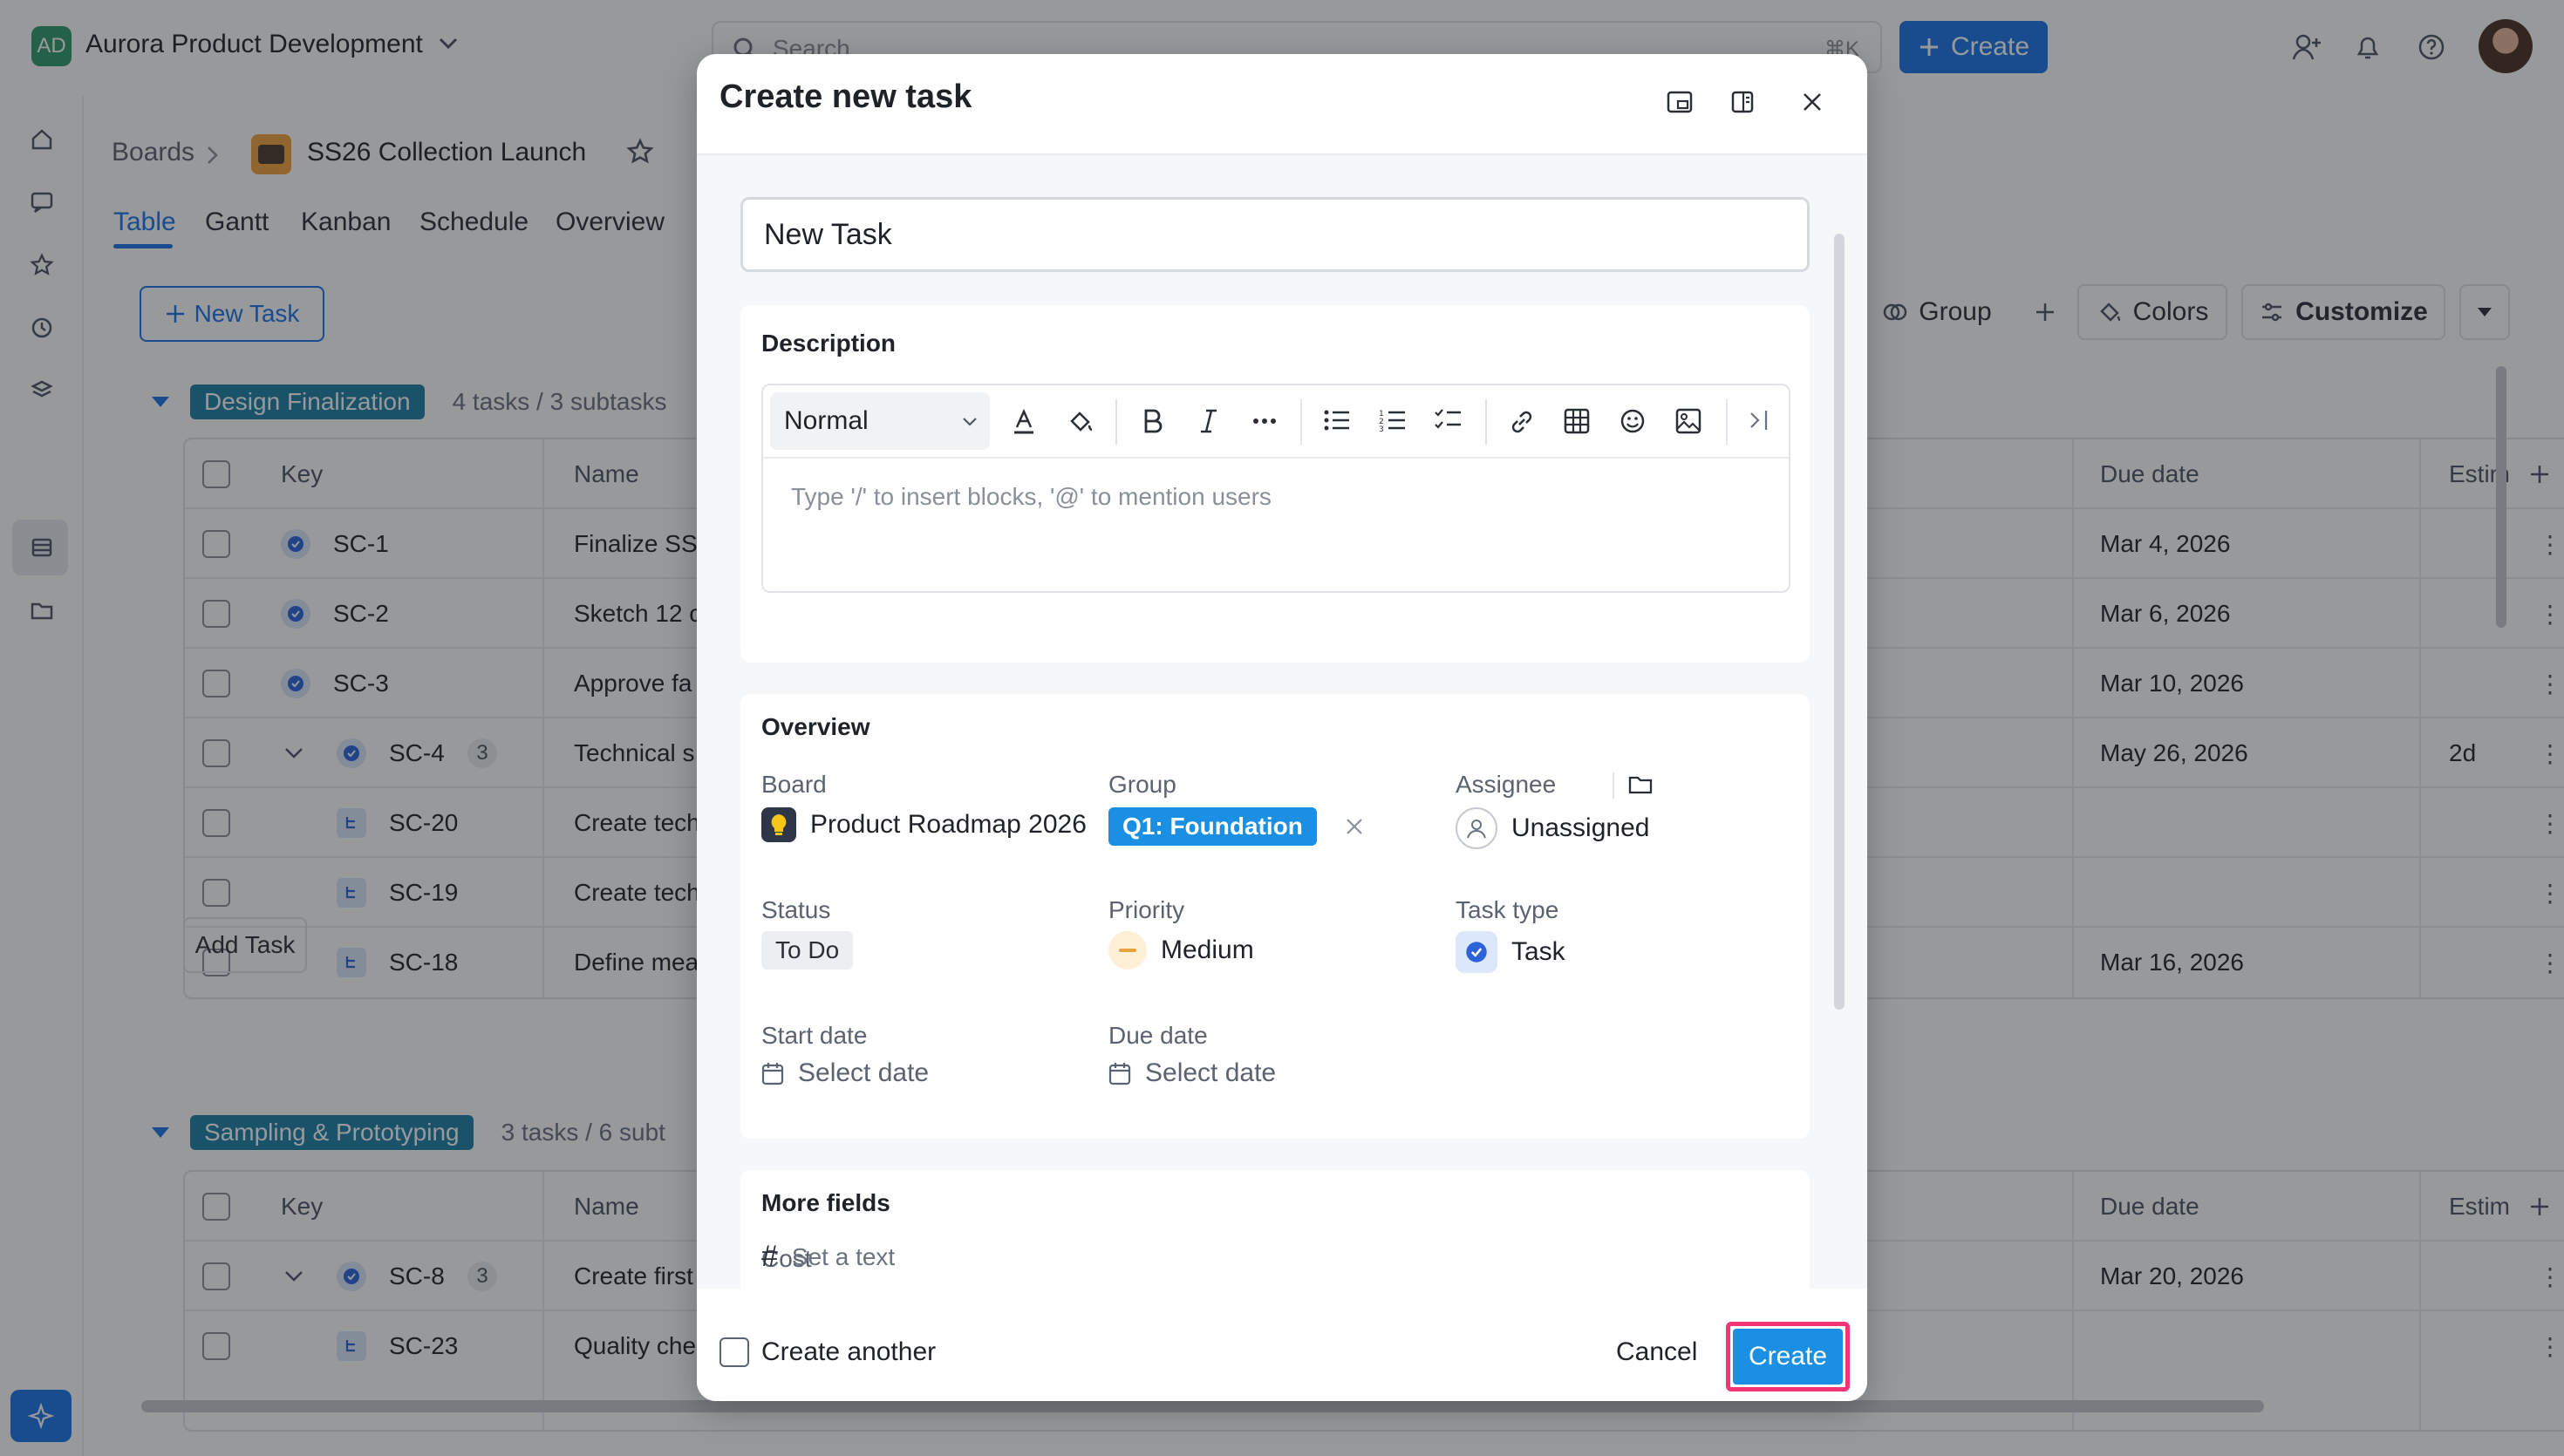 Image resolution: width=2564 pixels, height=1456 pixels. What do you see at coordinates (1211, 1072) in the screenshot?
I see `due-date-value: Select date` at bounding box center [1211, 1072].